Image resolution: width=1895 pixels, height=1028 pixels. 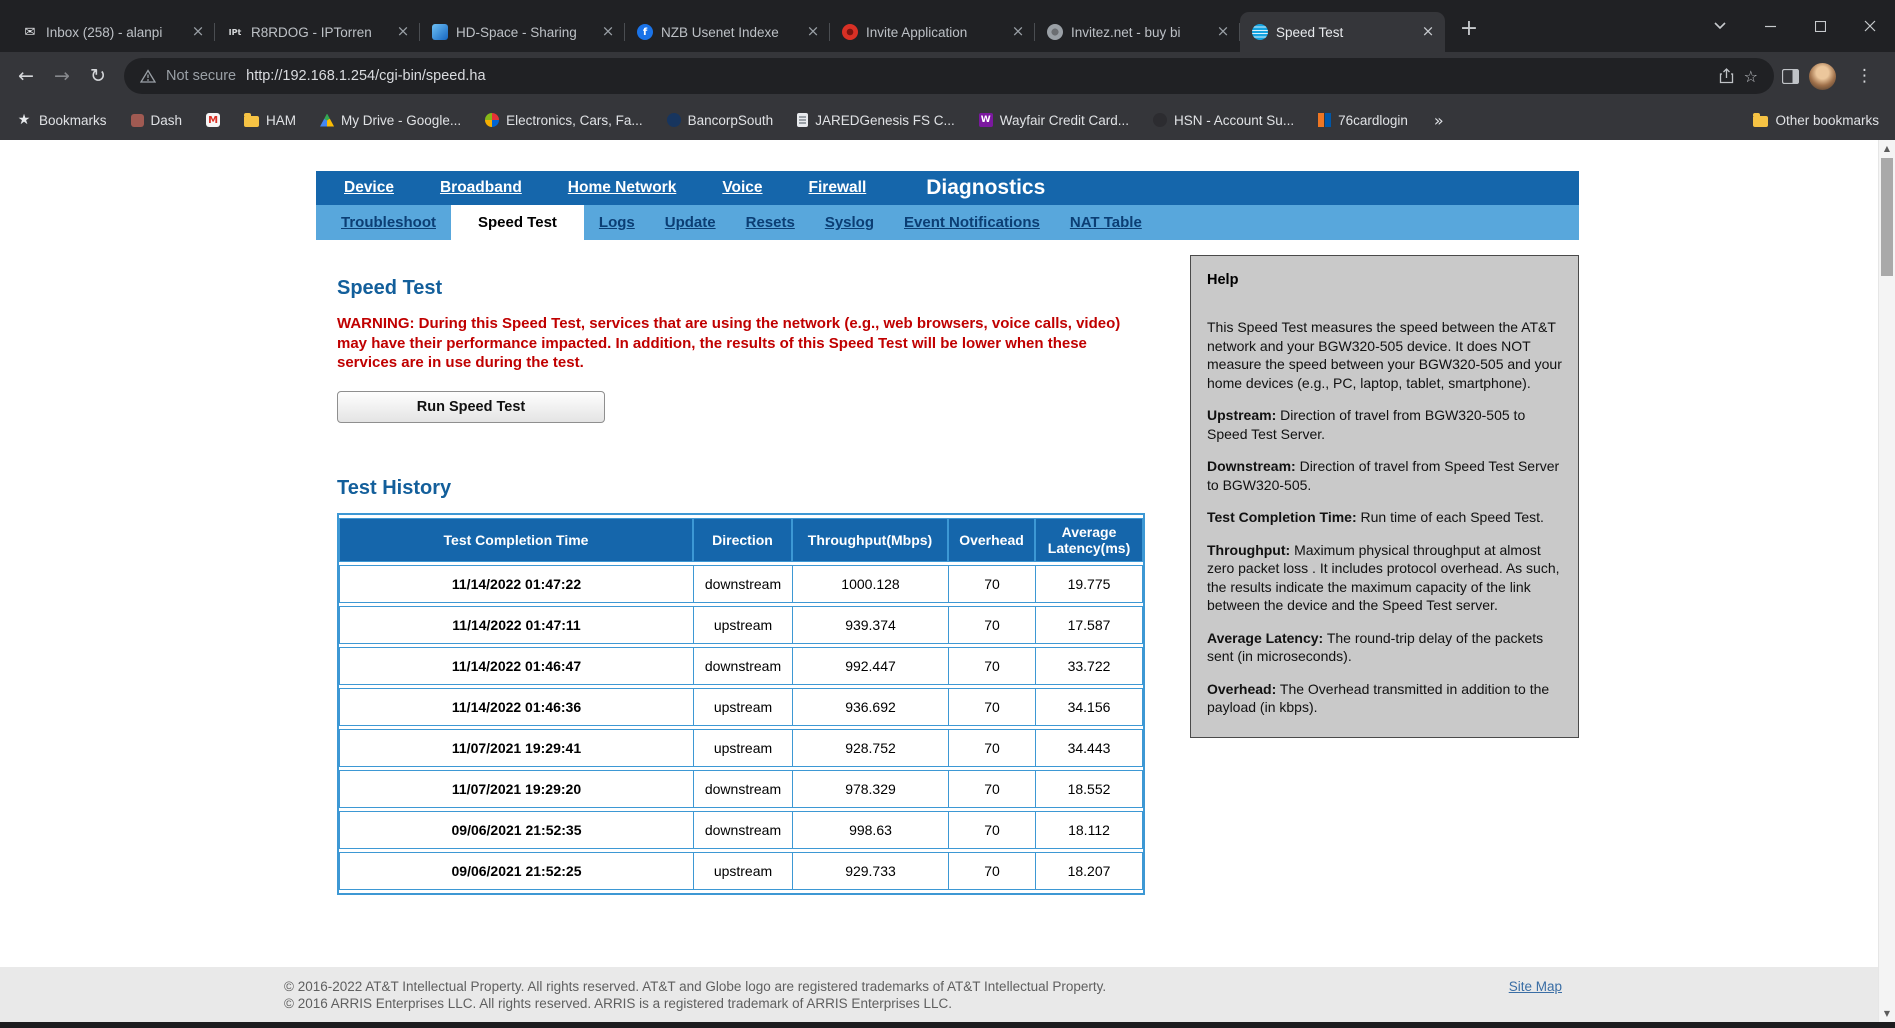 What do you see at coordinates (1342, 32) in the screenshot?
I see `browser-tab-speed-test: Speed Test ×` at bounding box center [1342, 32].